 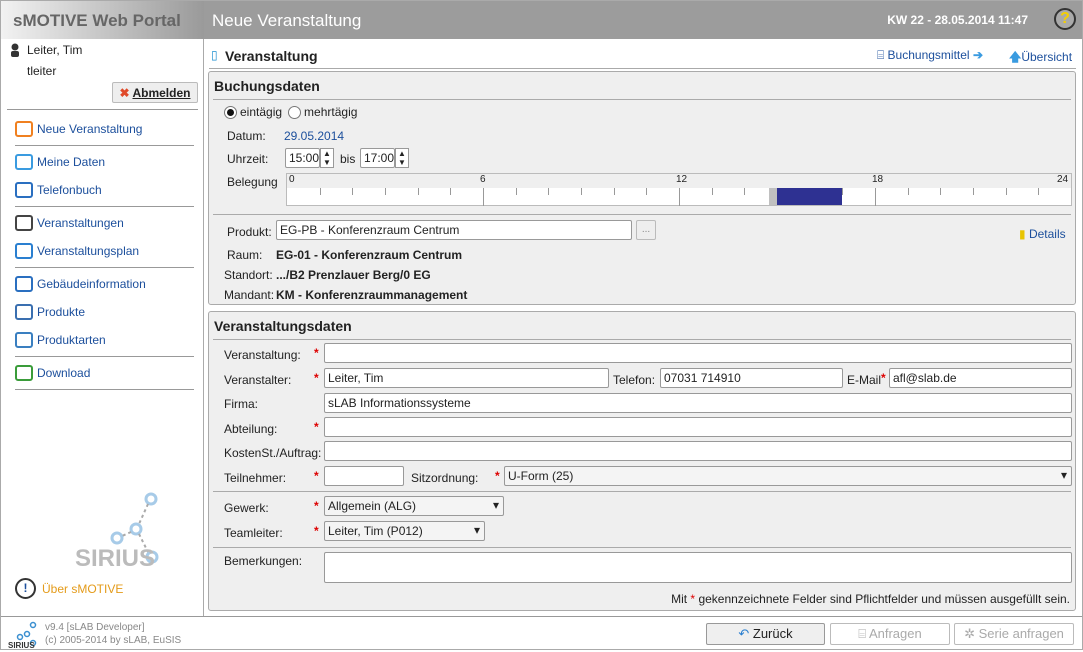 I want to click on user-name: Leiter, Tim, so click(x=55, y=50).